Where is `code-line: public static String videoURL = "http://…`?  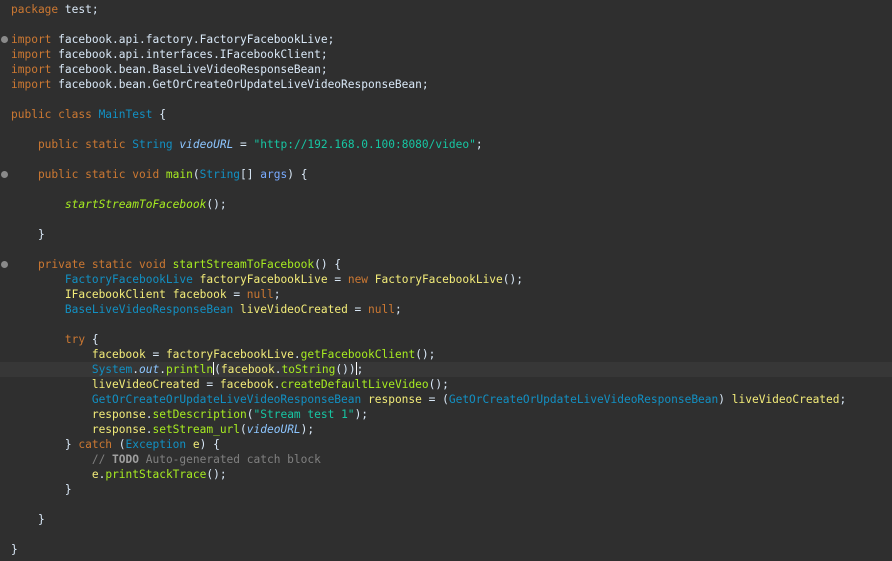
code-line: public static String videoURL = "http://… is located at coordinates (451, 144).